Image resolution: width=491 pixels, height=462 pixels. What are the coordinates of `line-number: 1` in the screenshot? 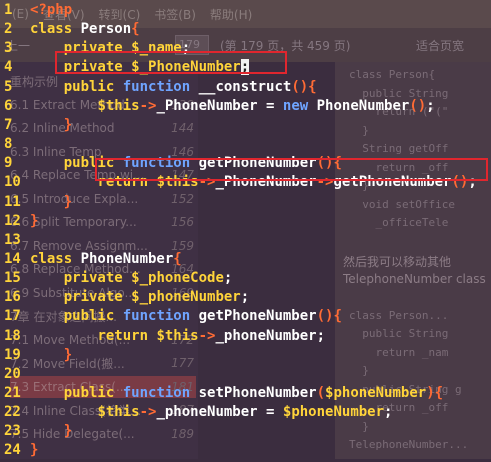 It's located at (8, 10).